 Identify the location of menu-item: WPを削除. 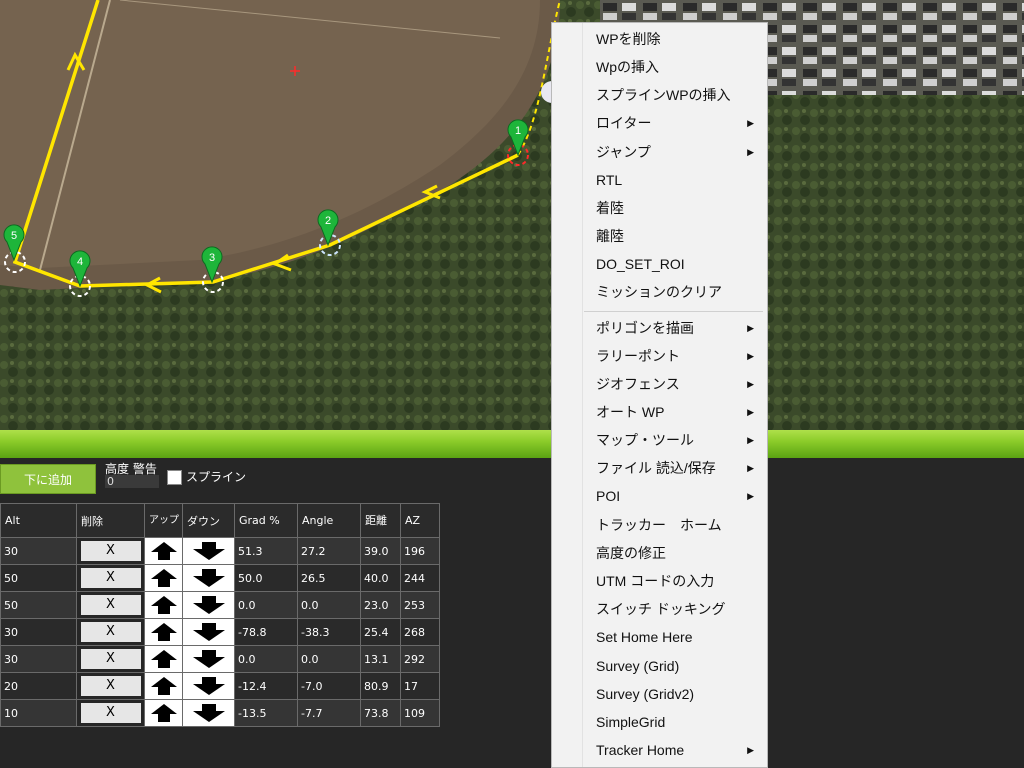
(681, 39).